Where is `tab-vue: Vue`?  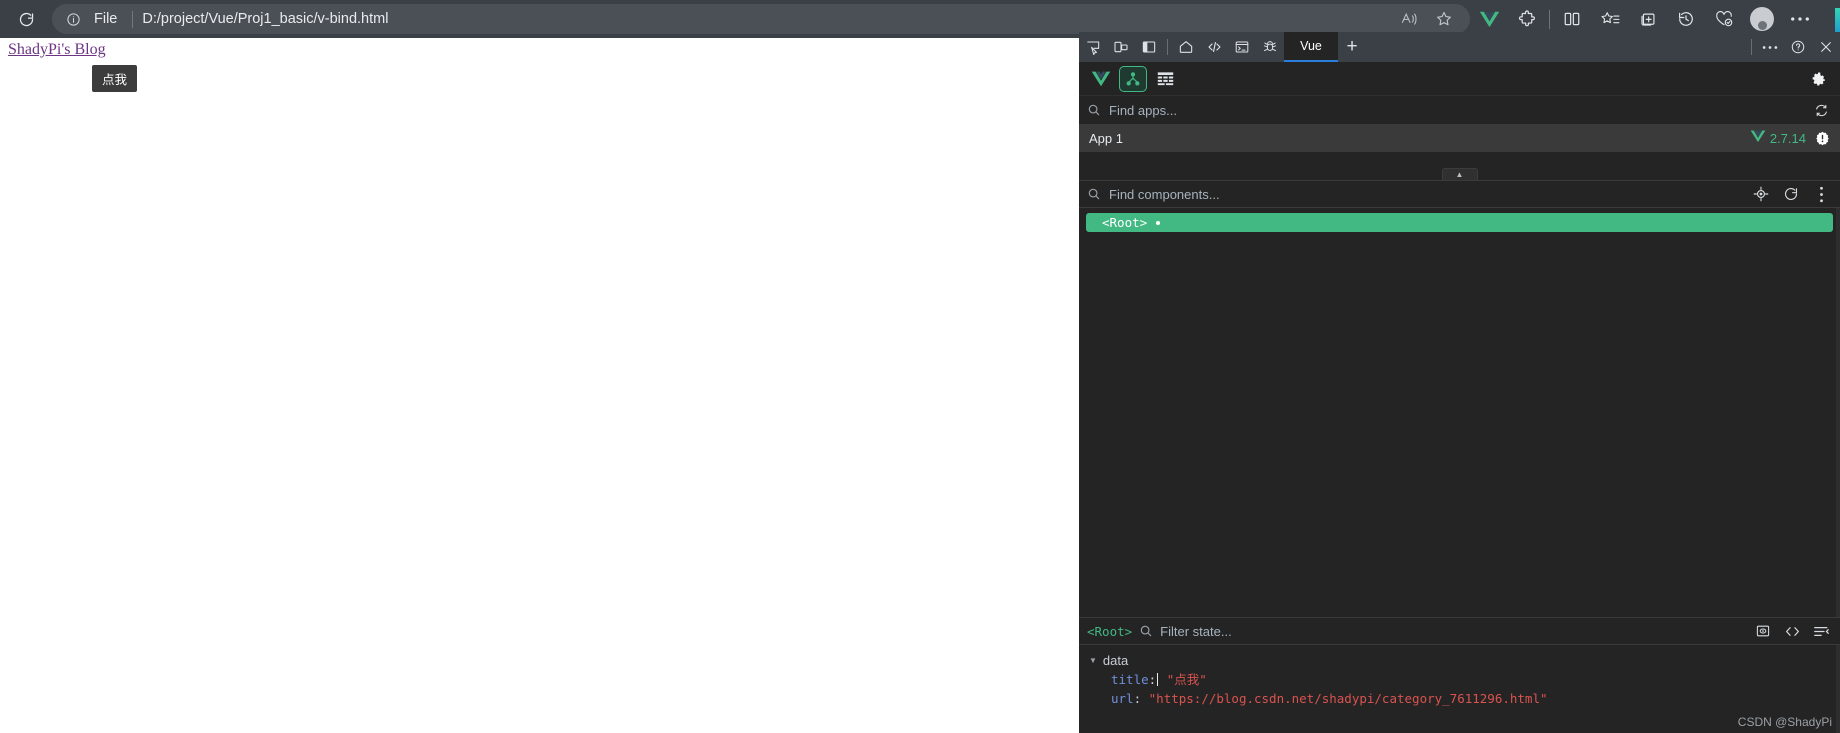 tab-vue: Vue is located at coordinates (1311, 47).